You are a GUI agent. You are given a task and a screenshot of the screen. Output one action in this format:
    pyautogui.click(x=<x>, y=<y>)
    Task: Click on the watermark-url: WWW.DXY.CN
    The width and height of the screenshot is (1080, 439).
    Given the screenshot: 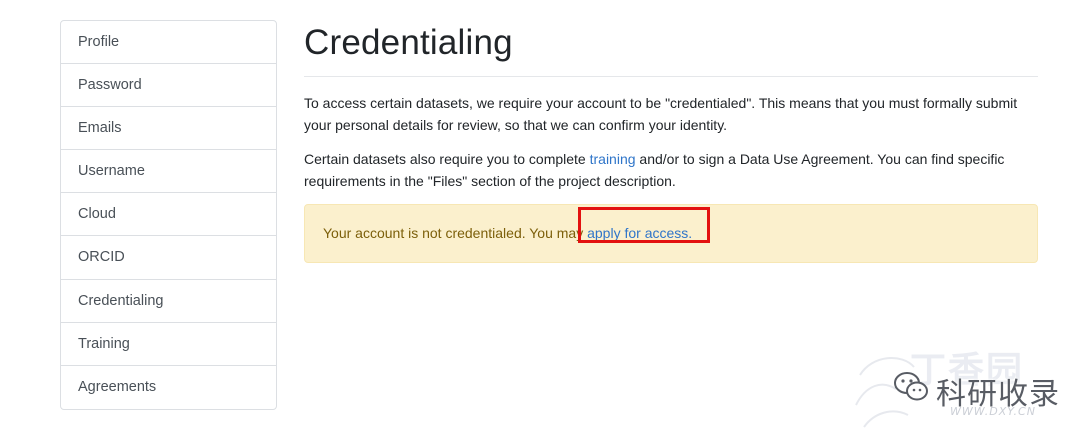 What is the action you would take?
    pyautogui.click(x=993, y=411)
    